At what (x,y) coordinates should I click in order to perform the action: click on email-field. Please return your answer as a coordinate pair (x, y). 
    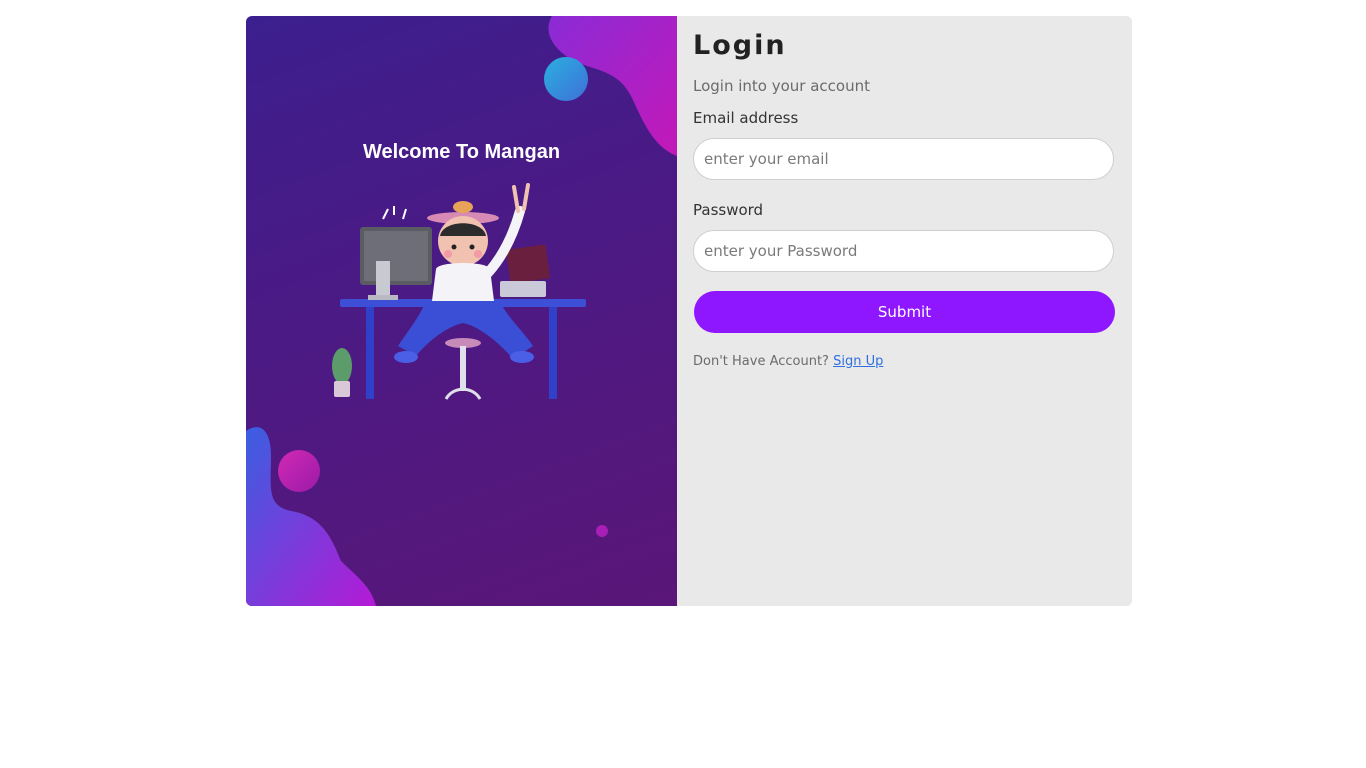
    Looking at the image, I should click on (903, 159).